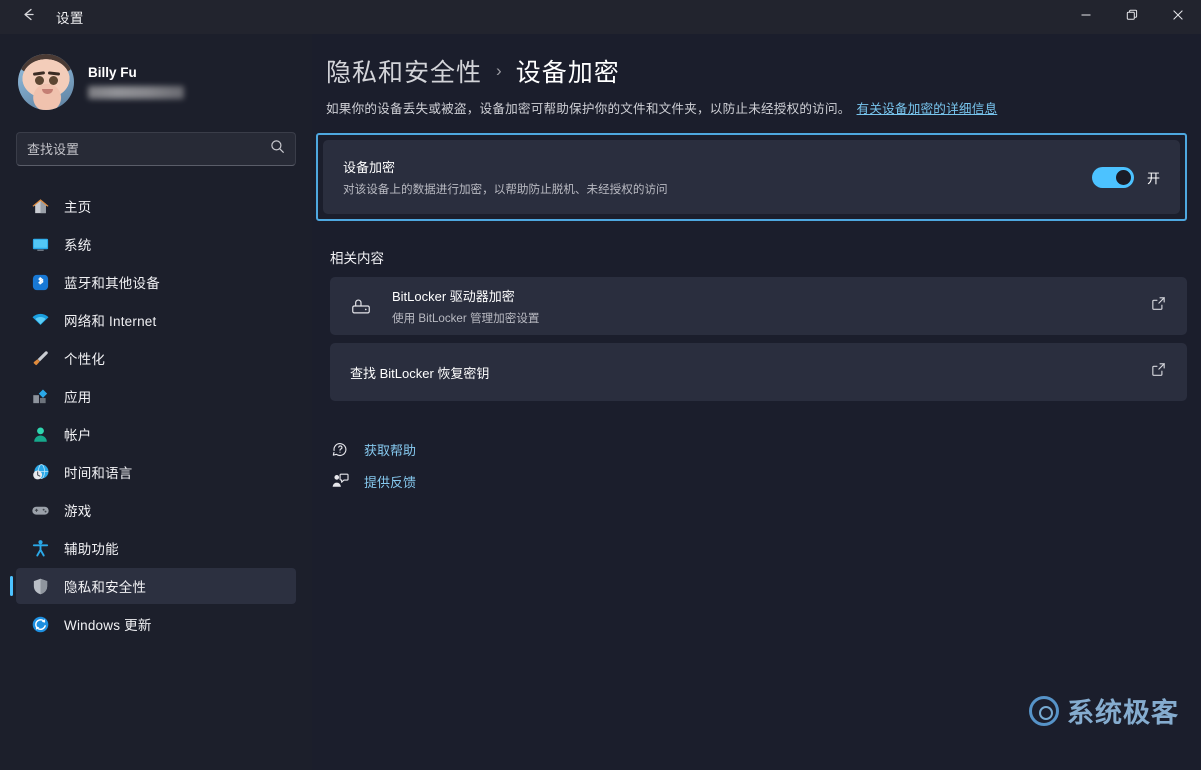  What do you see at coordinates (78, 435) in the screenshot?
I see `sidebar-item-label: 帐户` at bounding box center [78, 435].